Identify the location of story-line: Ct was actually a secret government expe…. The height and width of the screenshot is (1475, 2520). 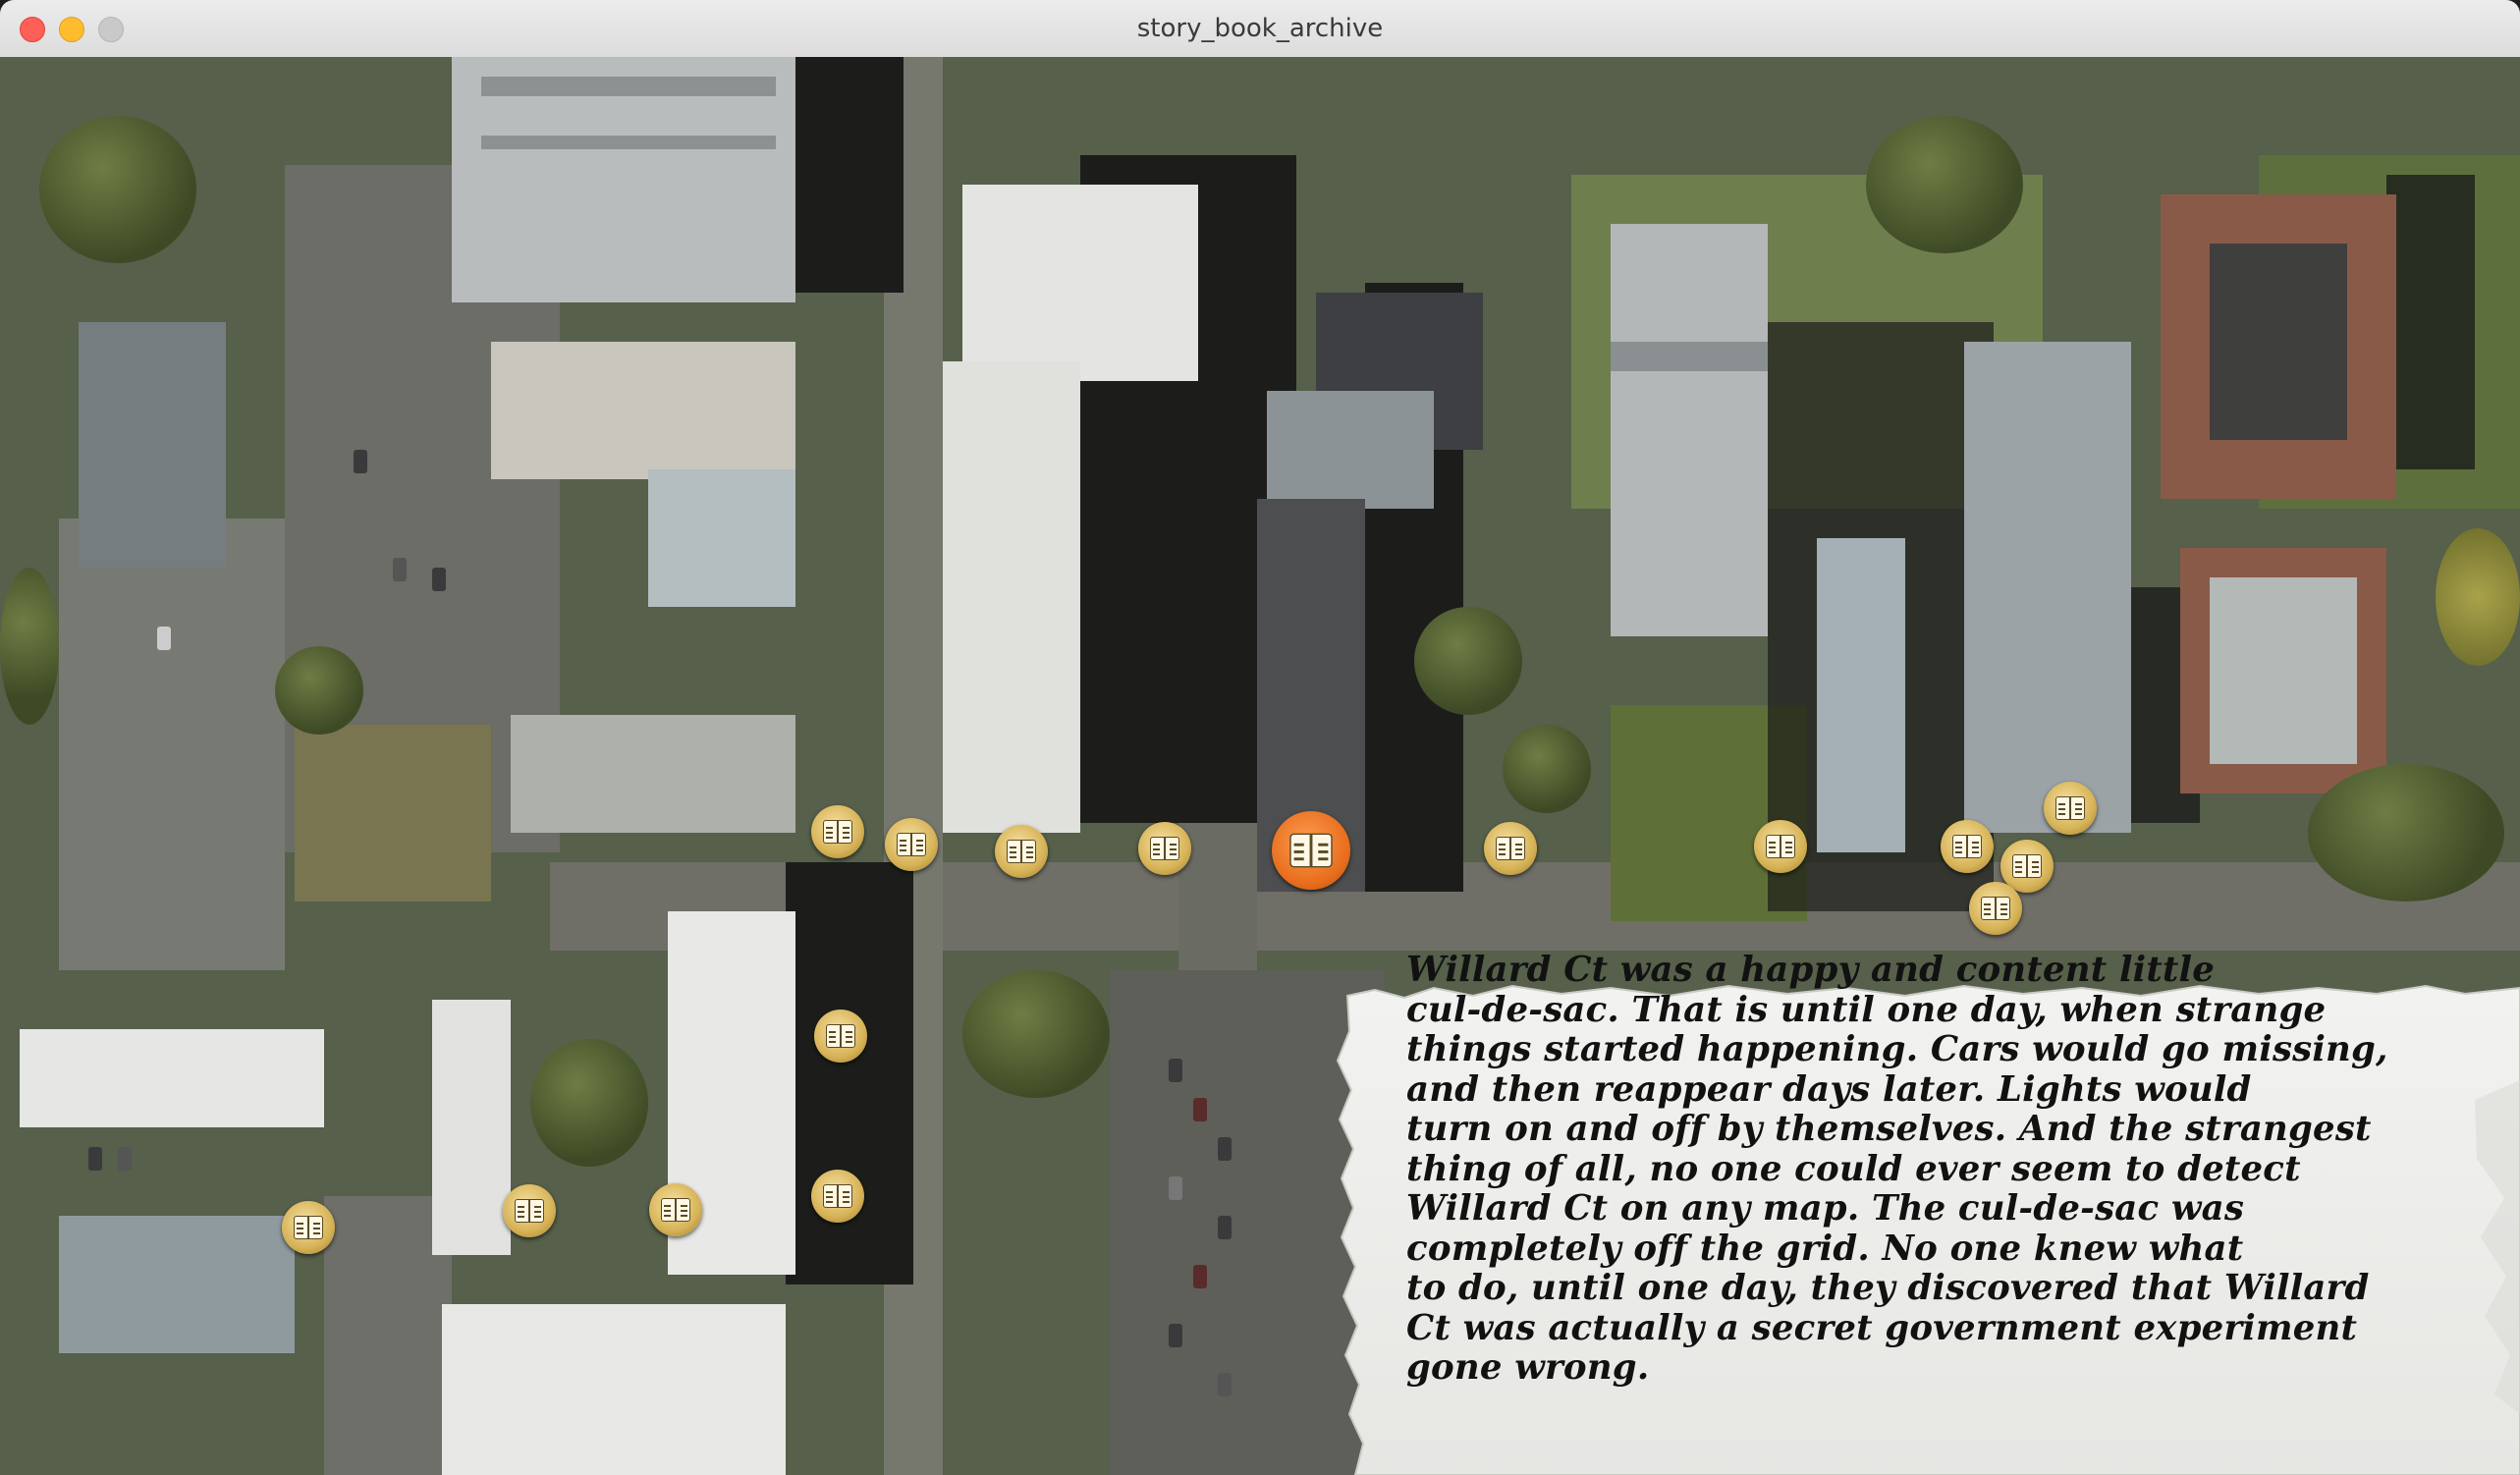
(1882, 1327).